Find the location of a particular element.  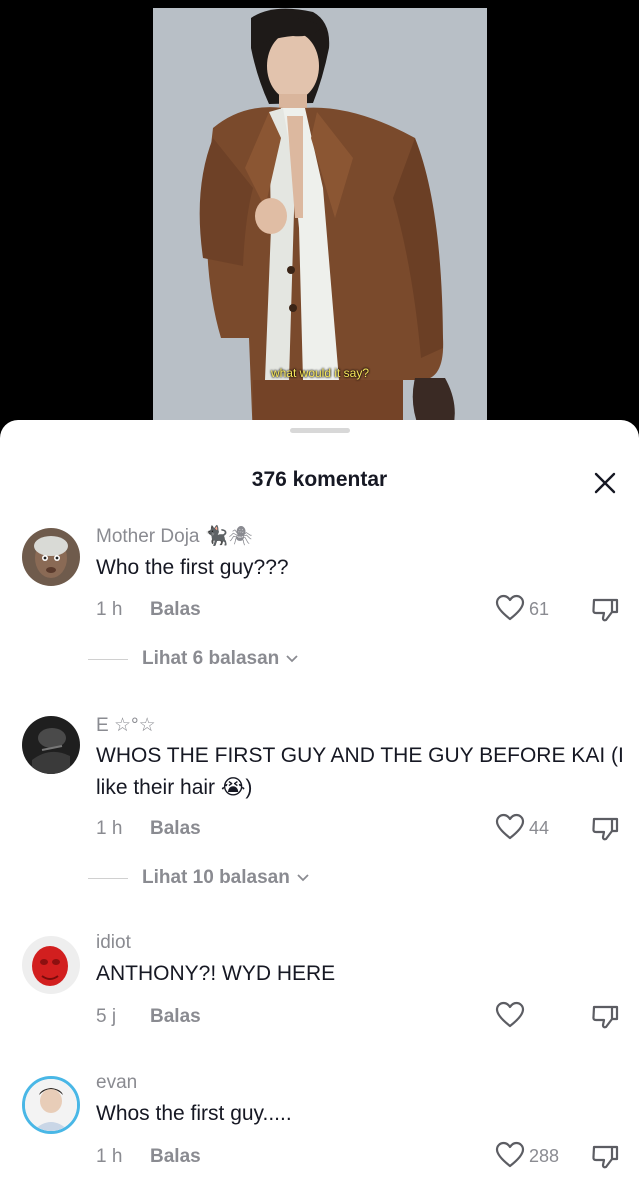

comment-username: evan is located at coordinates (116, 1083).